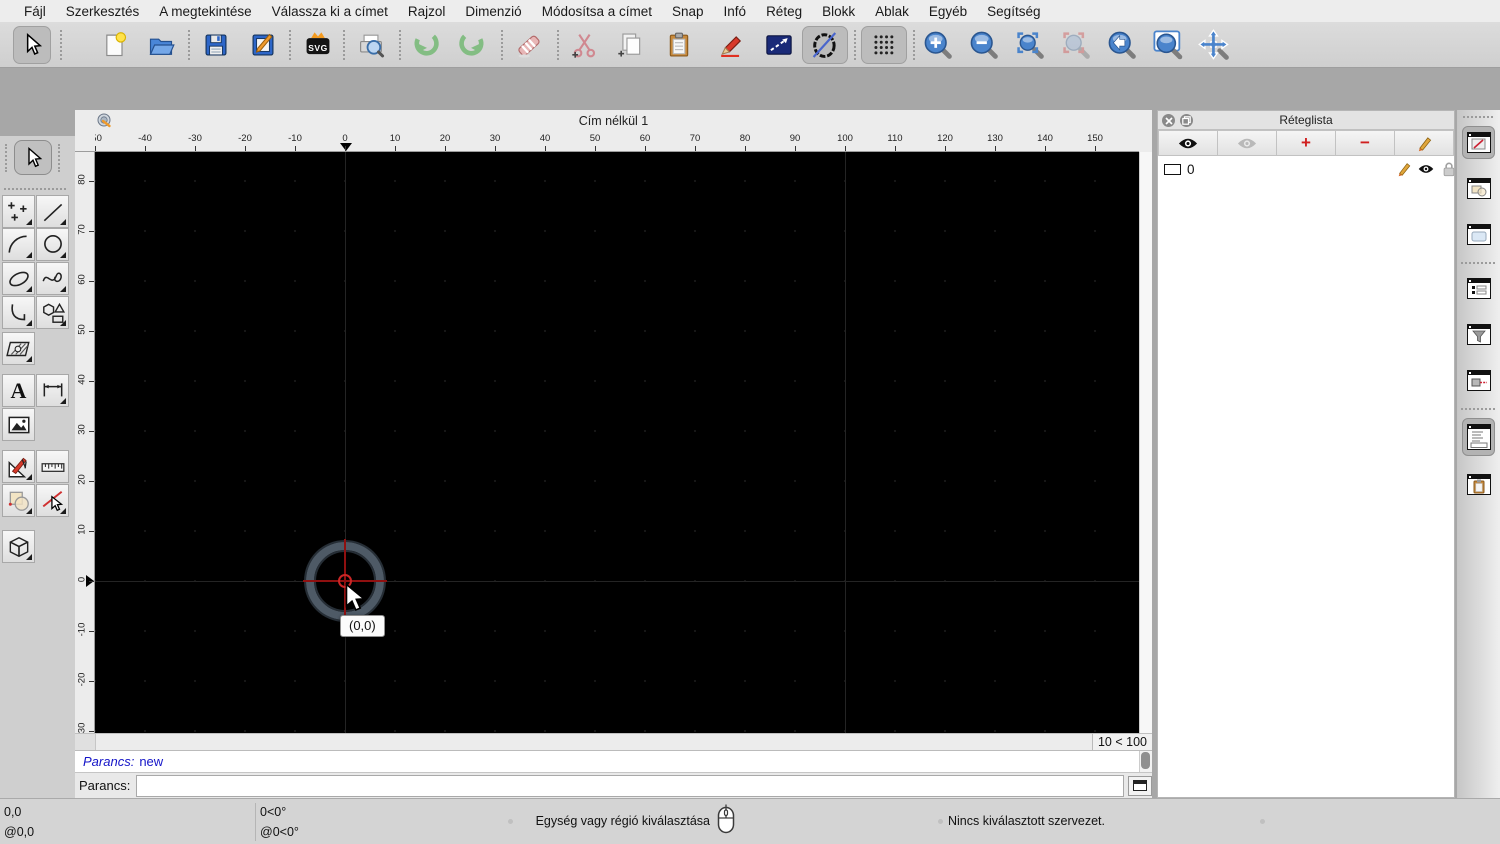  I want to click on dock-block-list-button, so click(1478, 188).